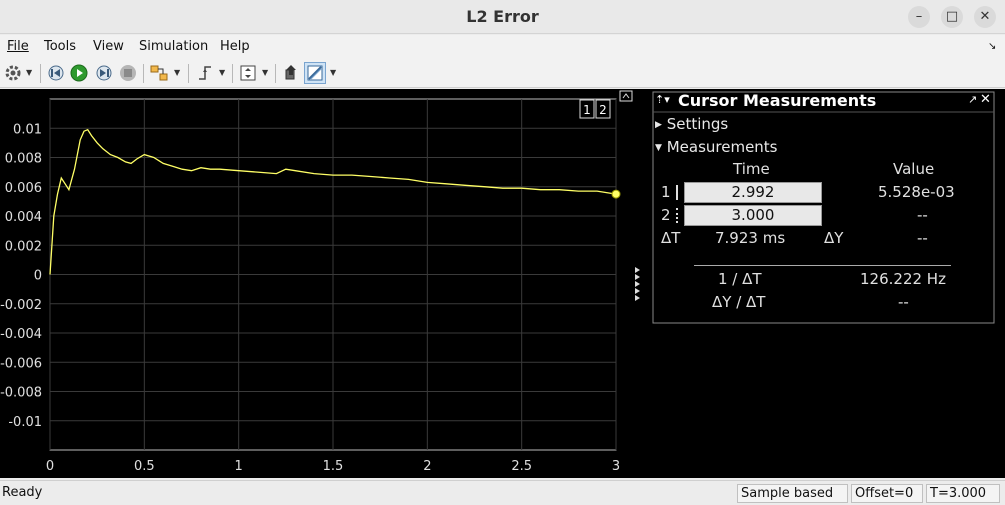 The image size is (1005, 505). Describe the element at coordinates (740, 279) in the screenshot. I see `inverse-delta-t-label: 1 / ΔT` at that location.